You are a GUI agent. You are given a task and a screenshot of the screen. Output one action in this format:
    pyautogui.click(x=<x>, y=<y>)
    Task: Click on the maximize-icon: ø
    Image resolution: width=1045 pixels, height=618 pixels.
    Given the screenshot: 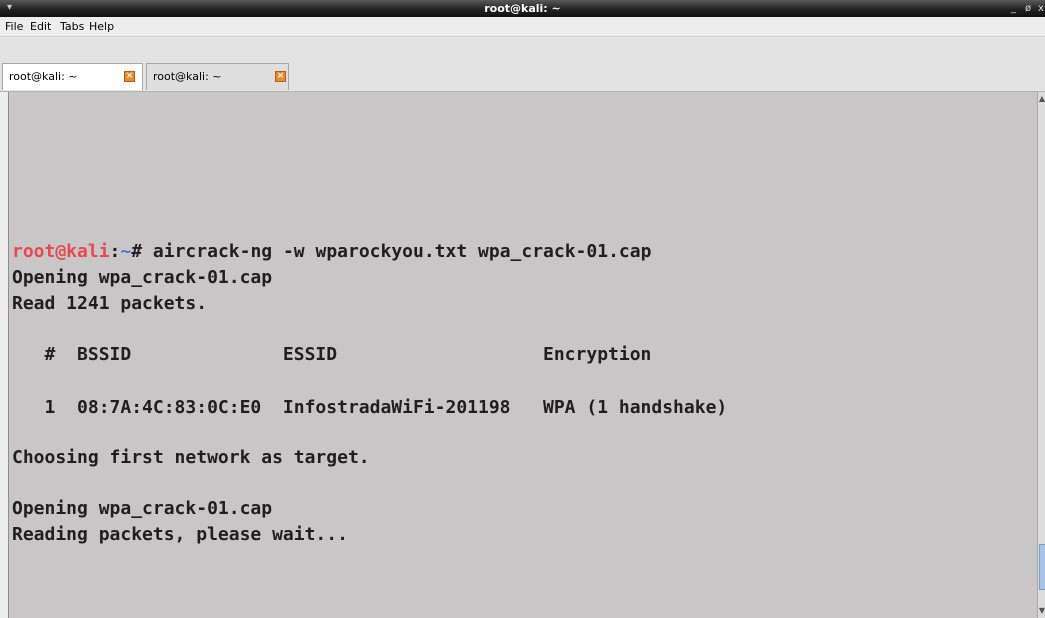 What is the action you would take?
    pyautogui.click(x=1028, y=8)
    